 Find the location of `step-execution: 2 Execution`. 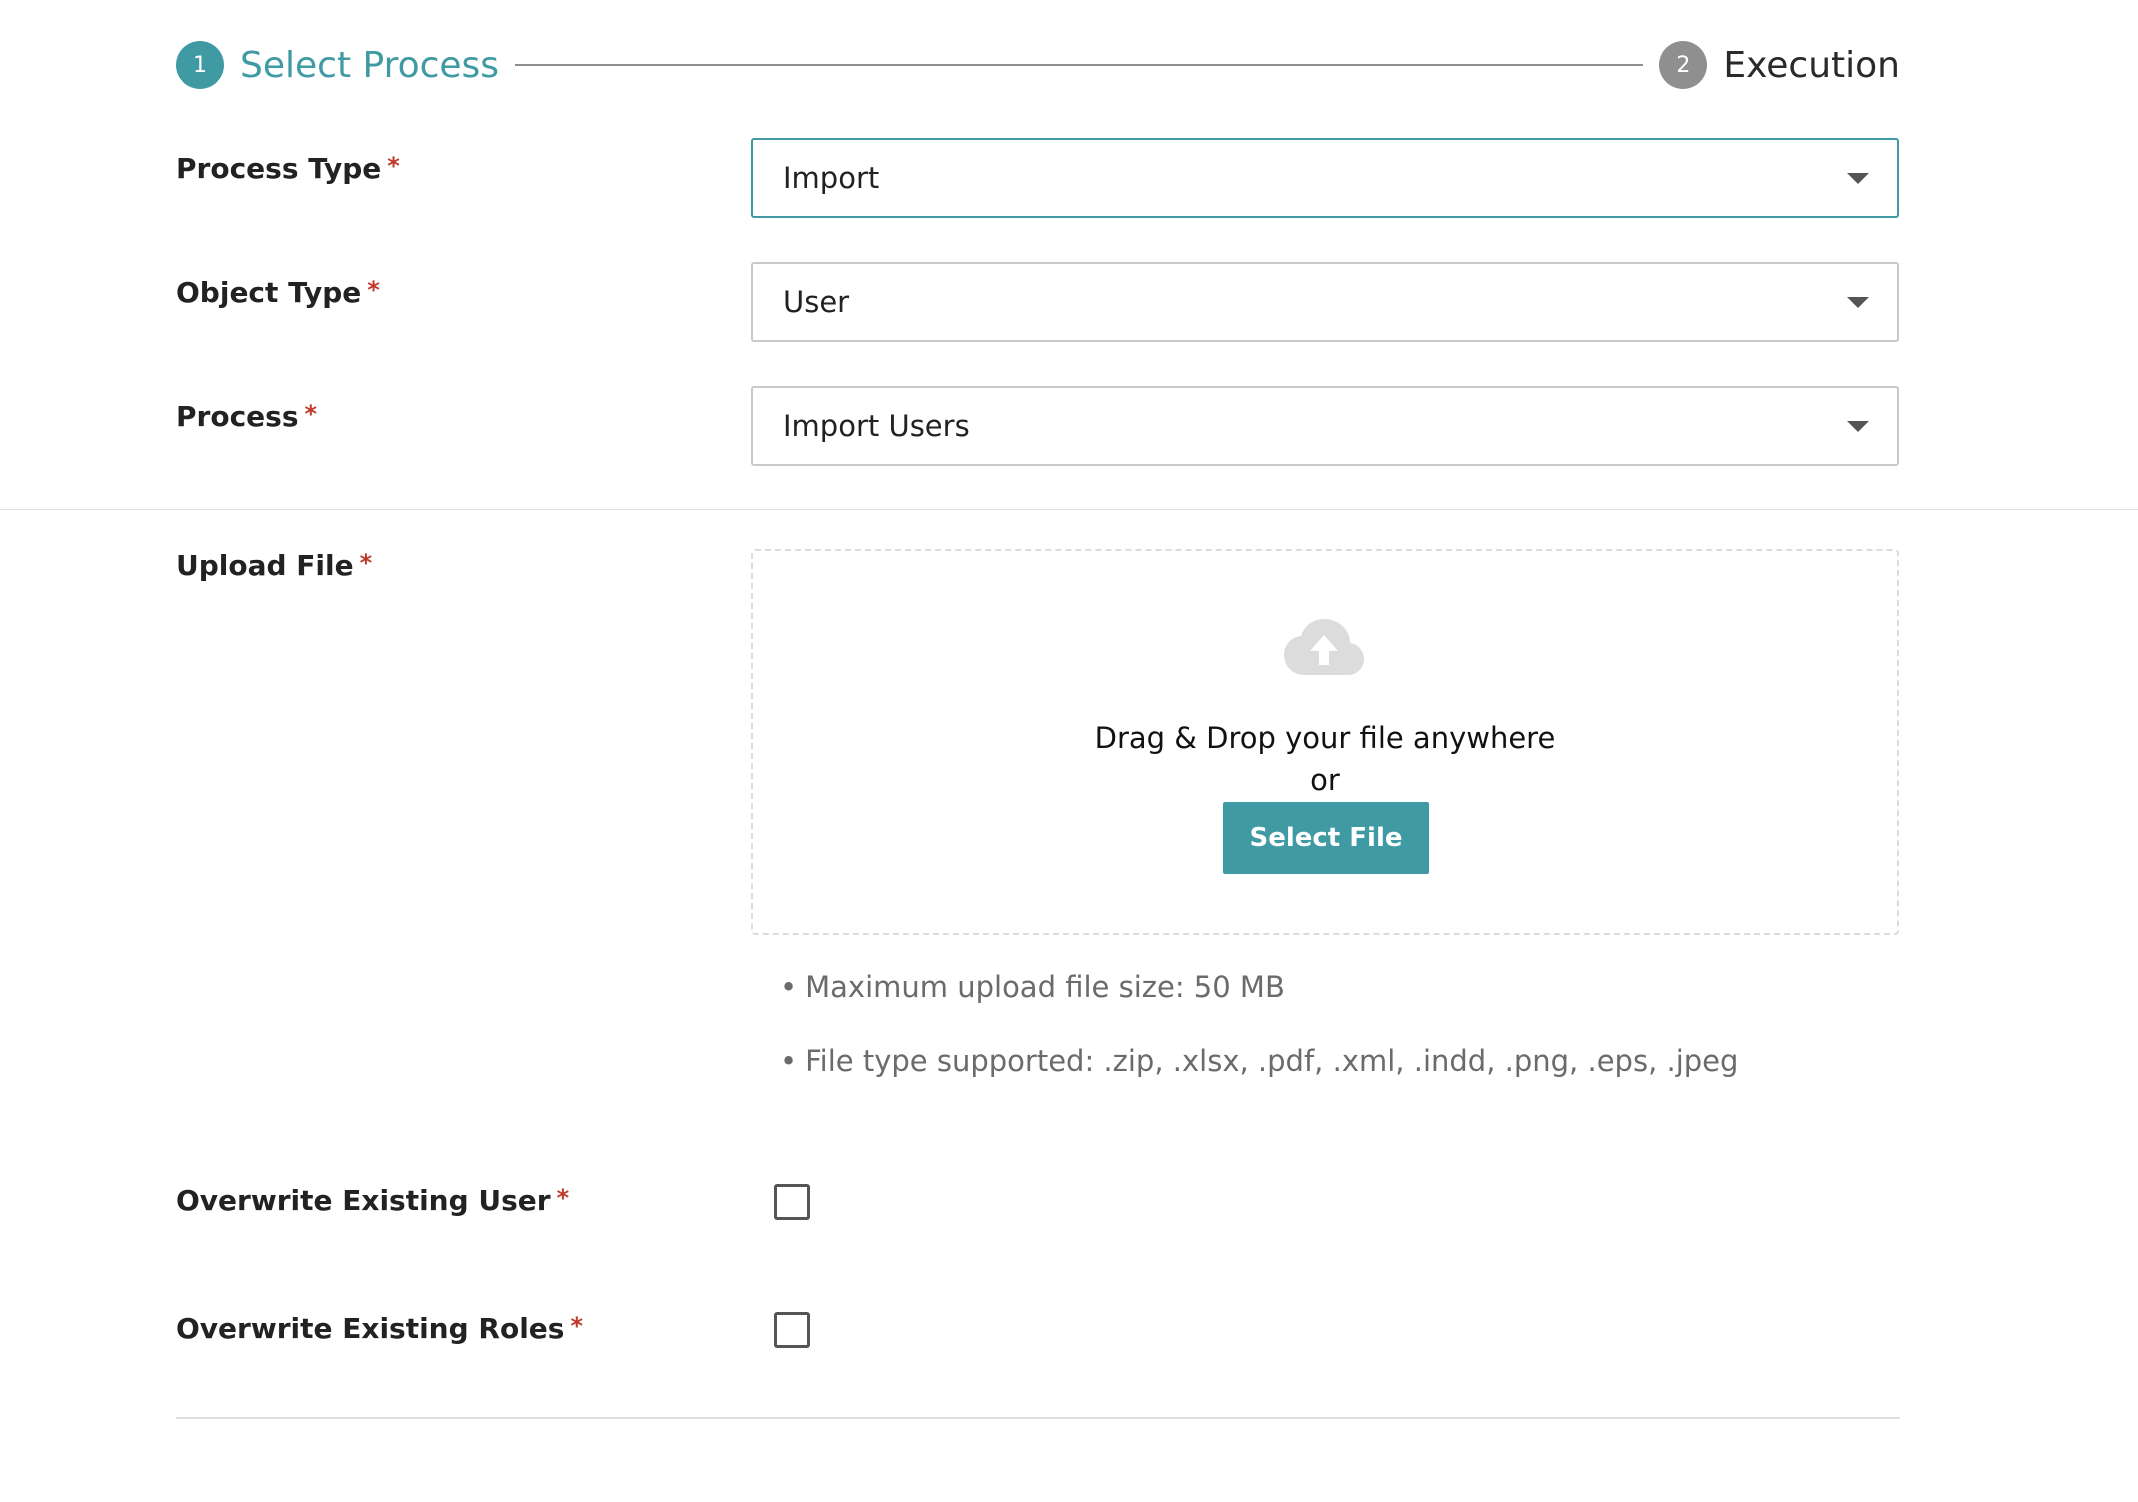

step-execution: 2 Execution is located at coordinates (1779, 65).